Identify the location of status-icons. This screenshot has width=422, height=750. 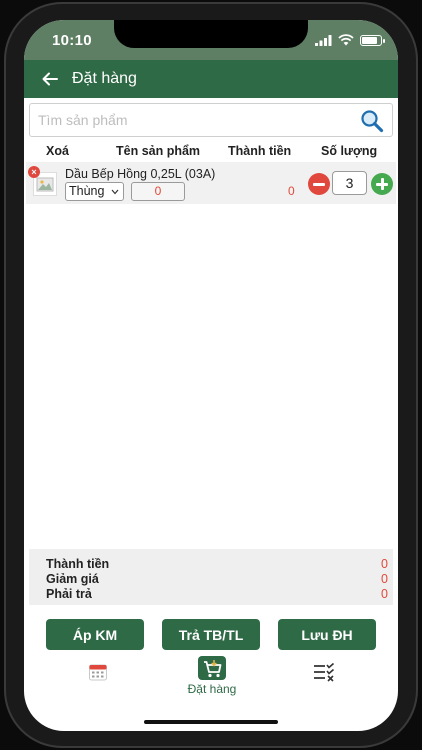
(350, 40).